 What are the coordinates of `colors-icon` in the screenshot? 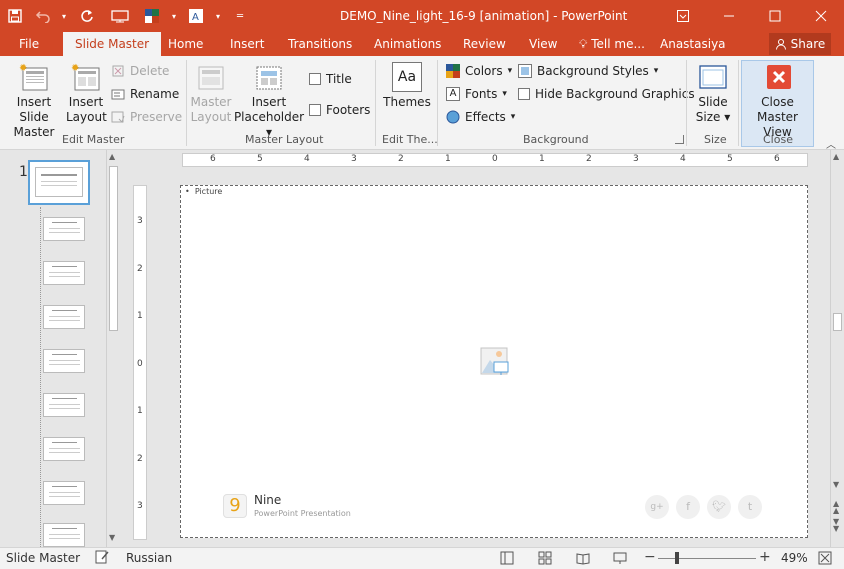 It's located at (453, 71).